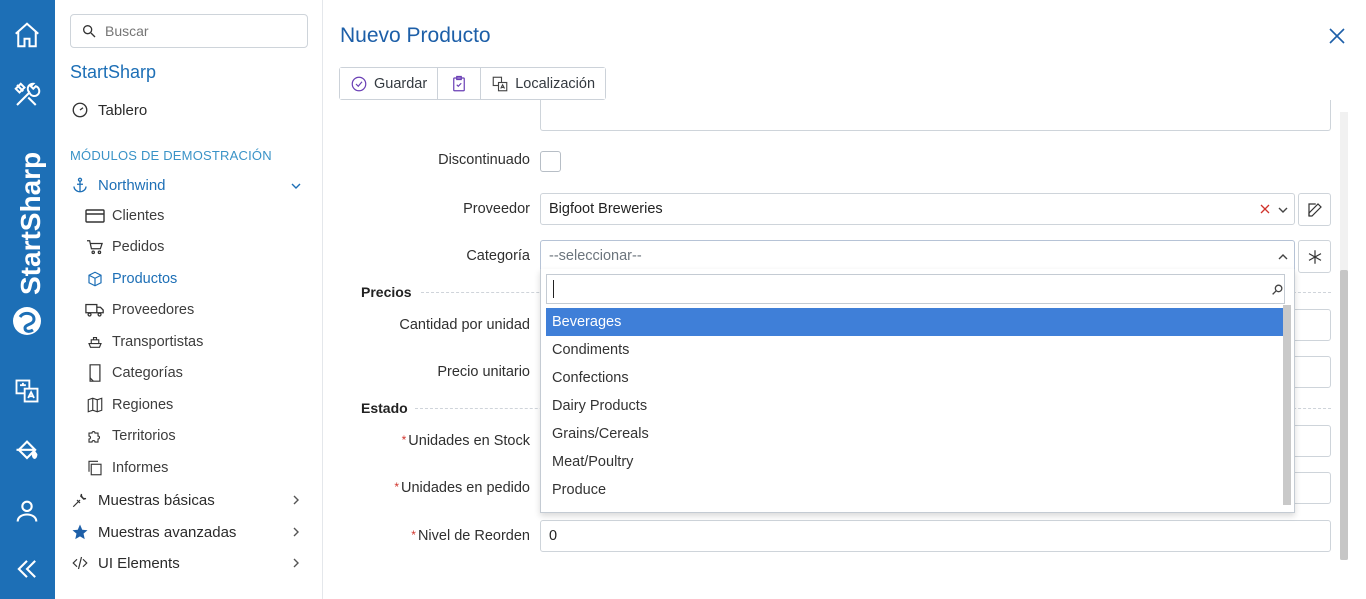 The image size is (1366, 599). I want to click on map-icon, so click(95, 405).